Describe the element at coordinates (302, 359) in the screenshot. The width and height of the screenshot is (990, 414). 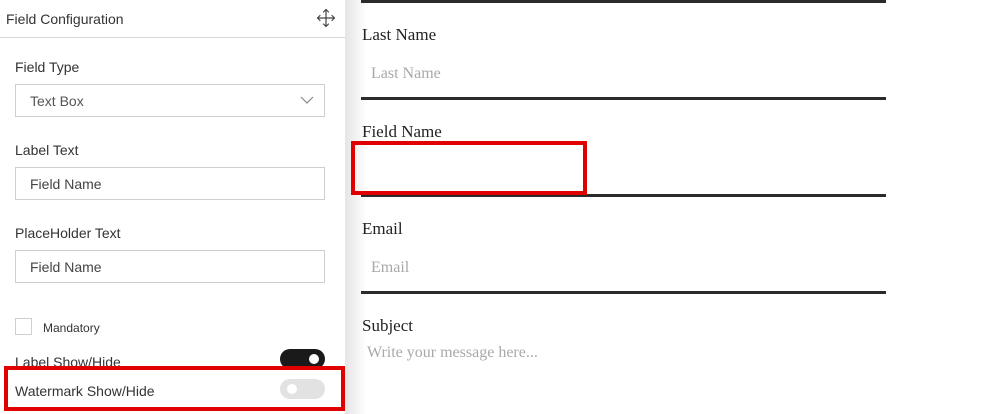
I see `label-show-hide-toggle` at that location.